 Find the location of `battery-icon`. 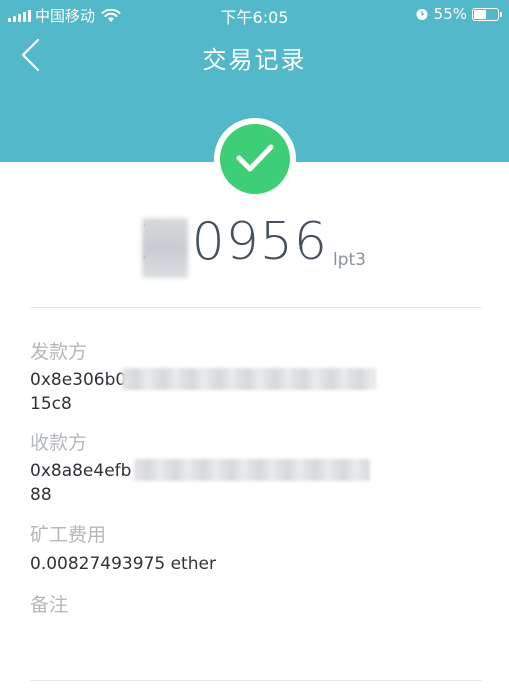

battery-icon is located at coordinates (487, 14).